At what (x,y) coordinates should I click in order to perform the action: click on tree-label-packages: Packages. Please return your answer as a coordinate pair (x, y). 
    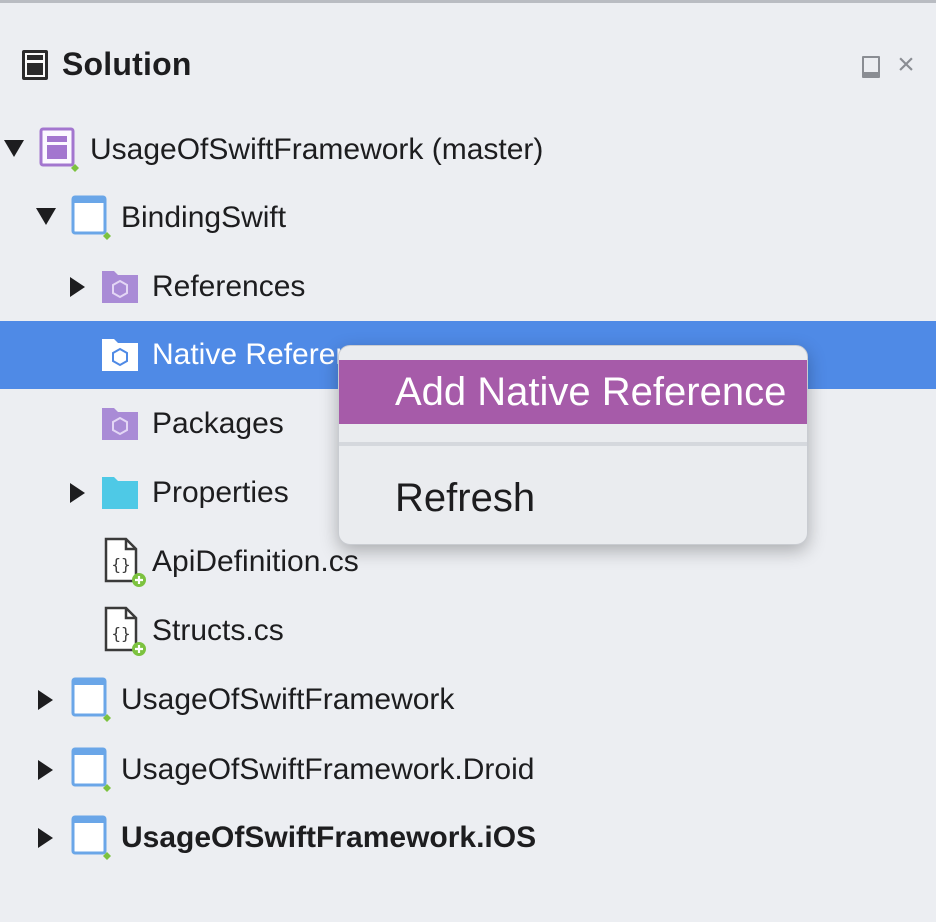
    Looking at the image, I should click on (218, 423).